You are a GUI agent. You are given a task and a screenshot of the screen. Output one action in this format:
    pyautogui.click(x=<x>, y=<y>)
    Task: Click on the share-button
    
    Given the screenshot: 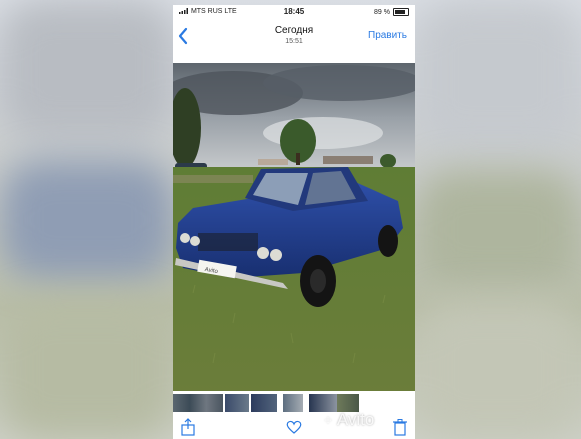 What is the action you would take?
    pyautogui.click(x=188, y=427)
    